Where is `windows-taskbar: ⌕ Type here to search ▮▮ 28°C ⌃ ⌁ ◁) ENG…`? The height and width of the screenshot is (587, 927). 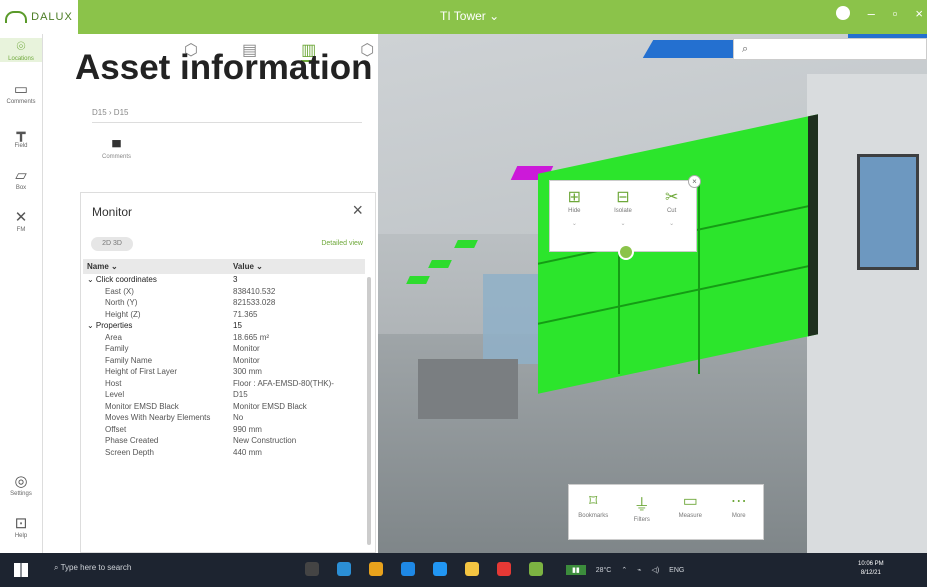 windows-taskbar: ⌕ Type here to search ▮▮ 28°C ⌃ ⌁ ◁) ENG… is located at coordinates (463, 570).